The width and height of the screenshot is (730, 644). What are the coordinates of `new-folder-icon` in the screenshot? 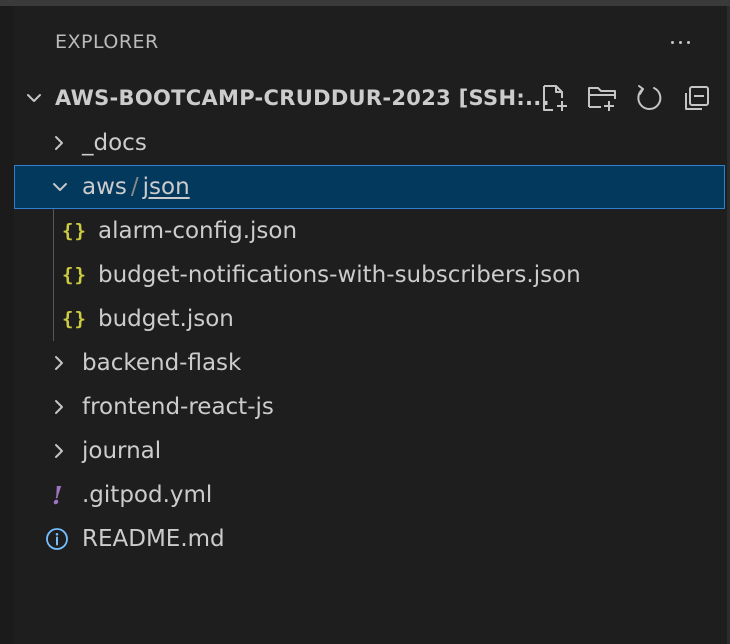 It's located at (602, 98).